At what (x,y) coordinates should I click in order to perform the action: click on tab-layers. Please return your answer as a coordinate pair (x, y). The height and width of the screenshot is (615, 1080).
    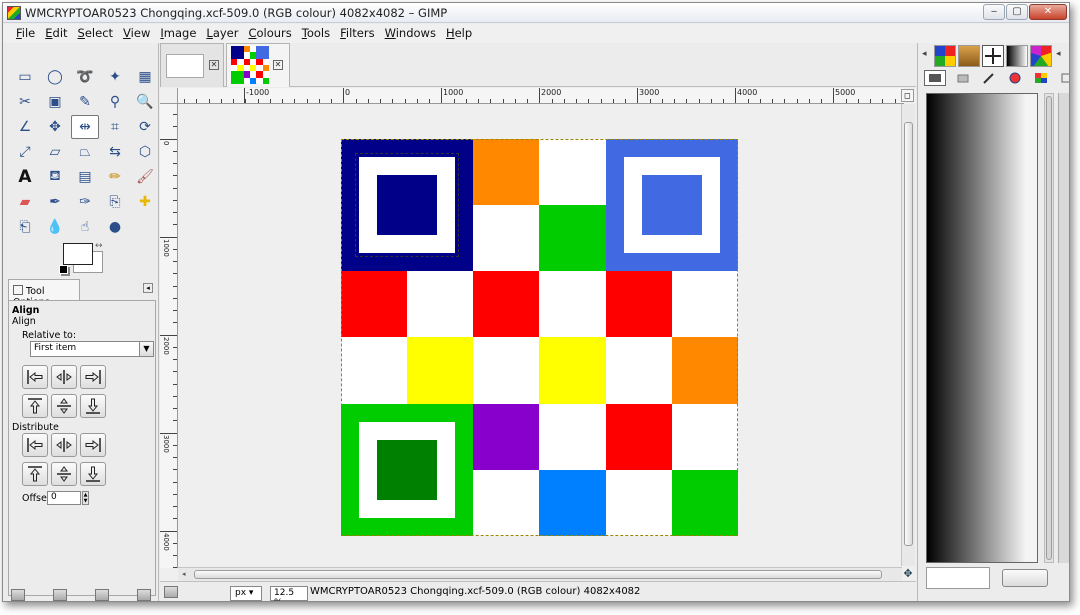
    Looking at the image, I should click on (935, 78).